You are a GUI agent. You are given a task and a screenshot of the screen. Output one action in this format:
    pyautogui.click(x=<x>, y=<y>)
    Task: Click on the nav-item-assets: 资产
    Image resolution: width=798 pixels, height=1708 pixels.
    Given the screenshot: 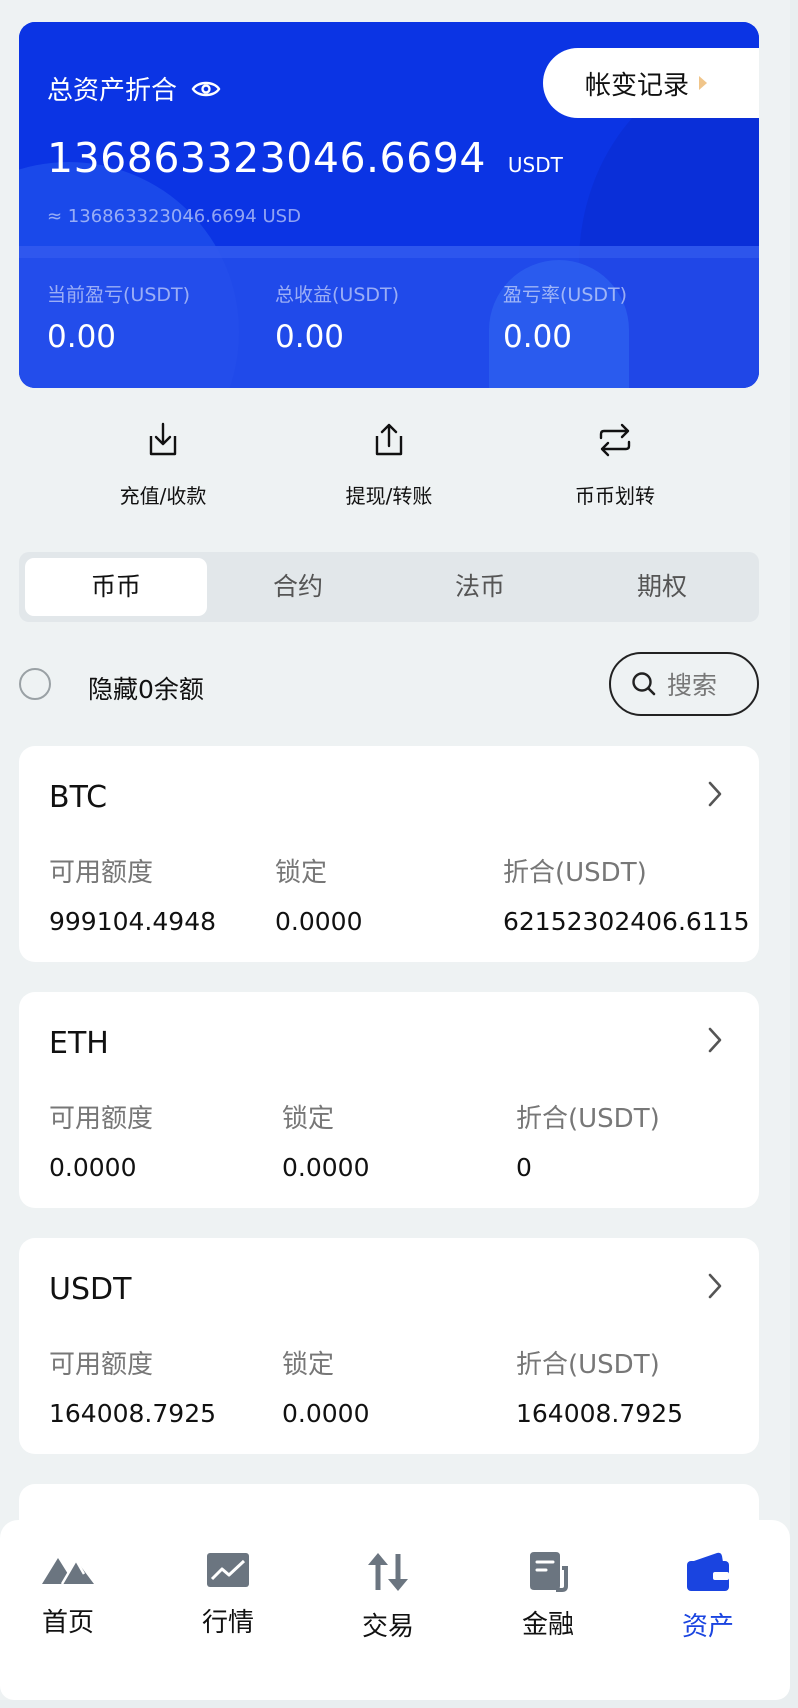 What is the action you would take?
    pyautogui.click(x=708, y=1596)
    